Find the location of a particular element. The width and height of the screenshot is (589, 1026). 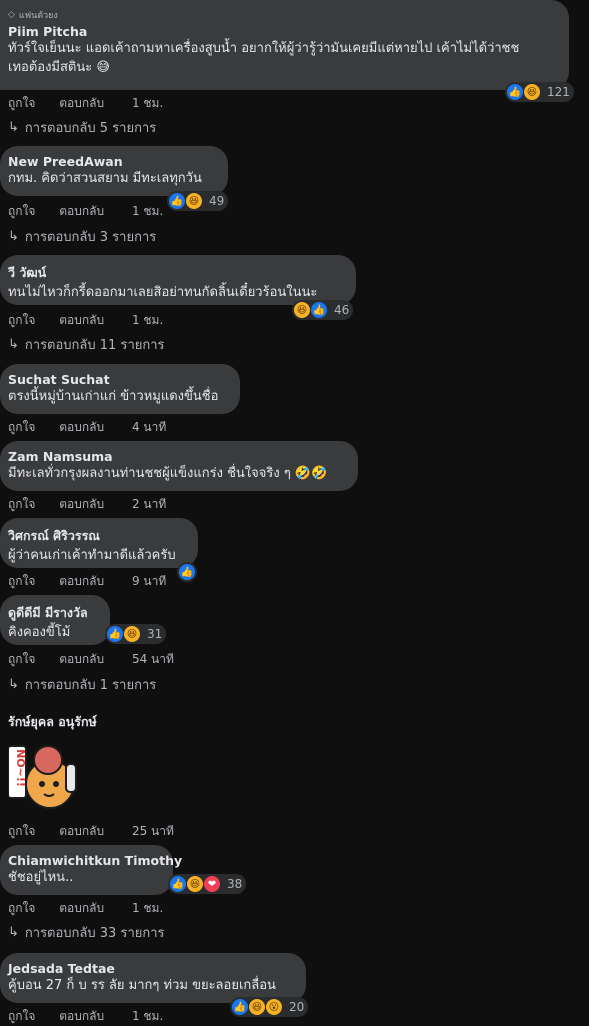

sticker-image: NO~!! is located at coordinates (46, 777).